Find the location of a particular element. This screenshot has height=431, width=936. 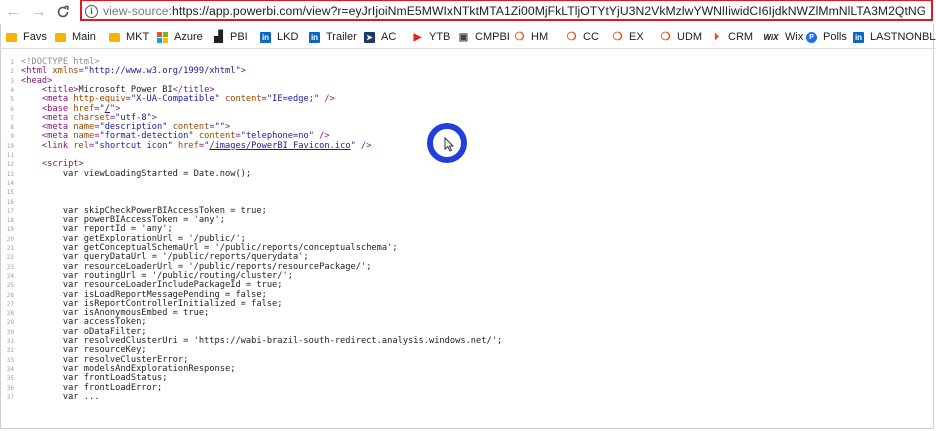

bookmark-label: PBI is located at coordinates (239, 37).